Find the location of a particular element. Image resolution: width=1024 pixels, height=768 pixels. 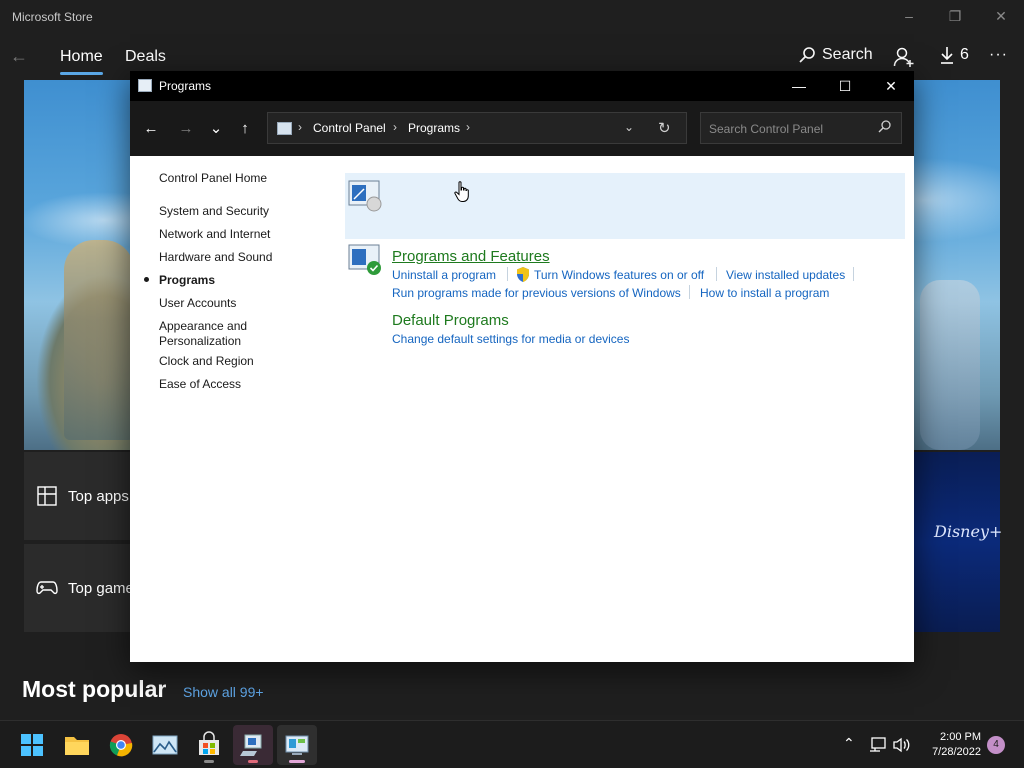

store-search-label: Search is located at coordinates (847, 54).